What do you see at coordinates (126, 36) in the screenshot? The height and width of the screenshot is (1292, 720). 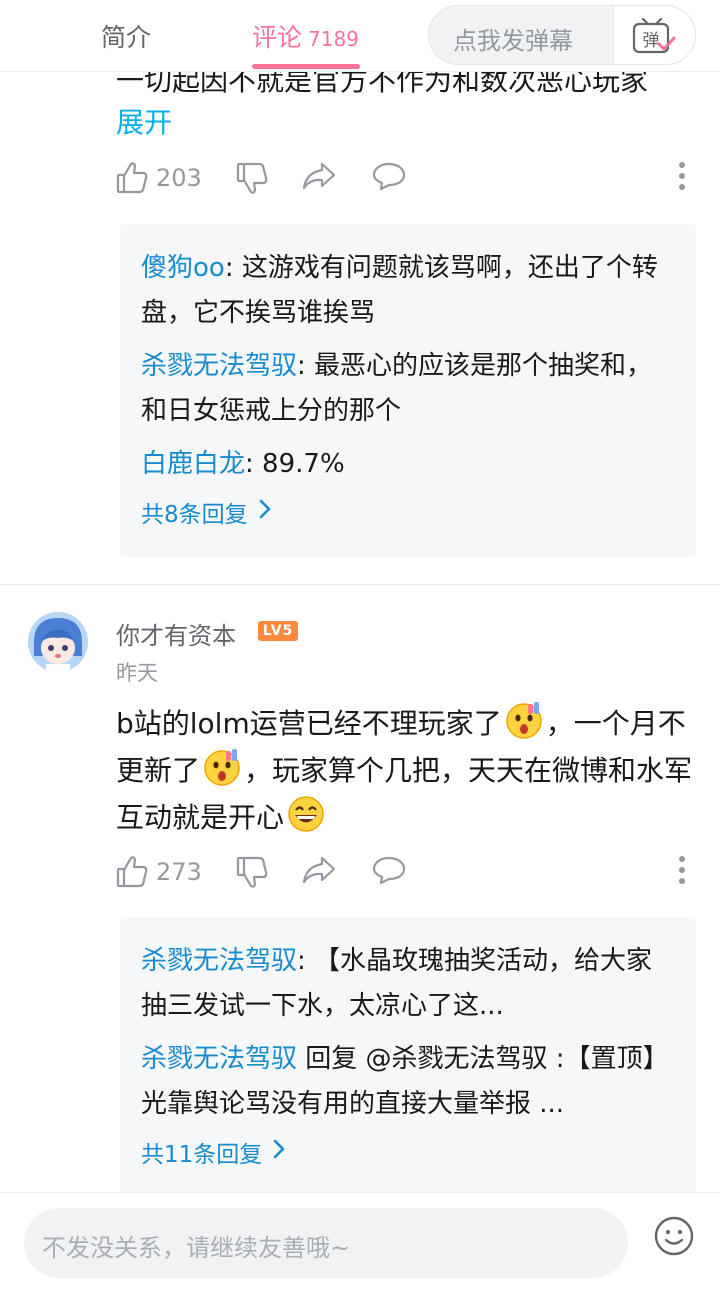 I see `tab-intro: 简介` at bounding box center [126, 36].